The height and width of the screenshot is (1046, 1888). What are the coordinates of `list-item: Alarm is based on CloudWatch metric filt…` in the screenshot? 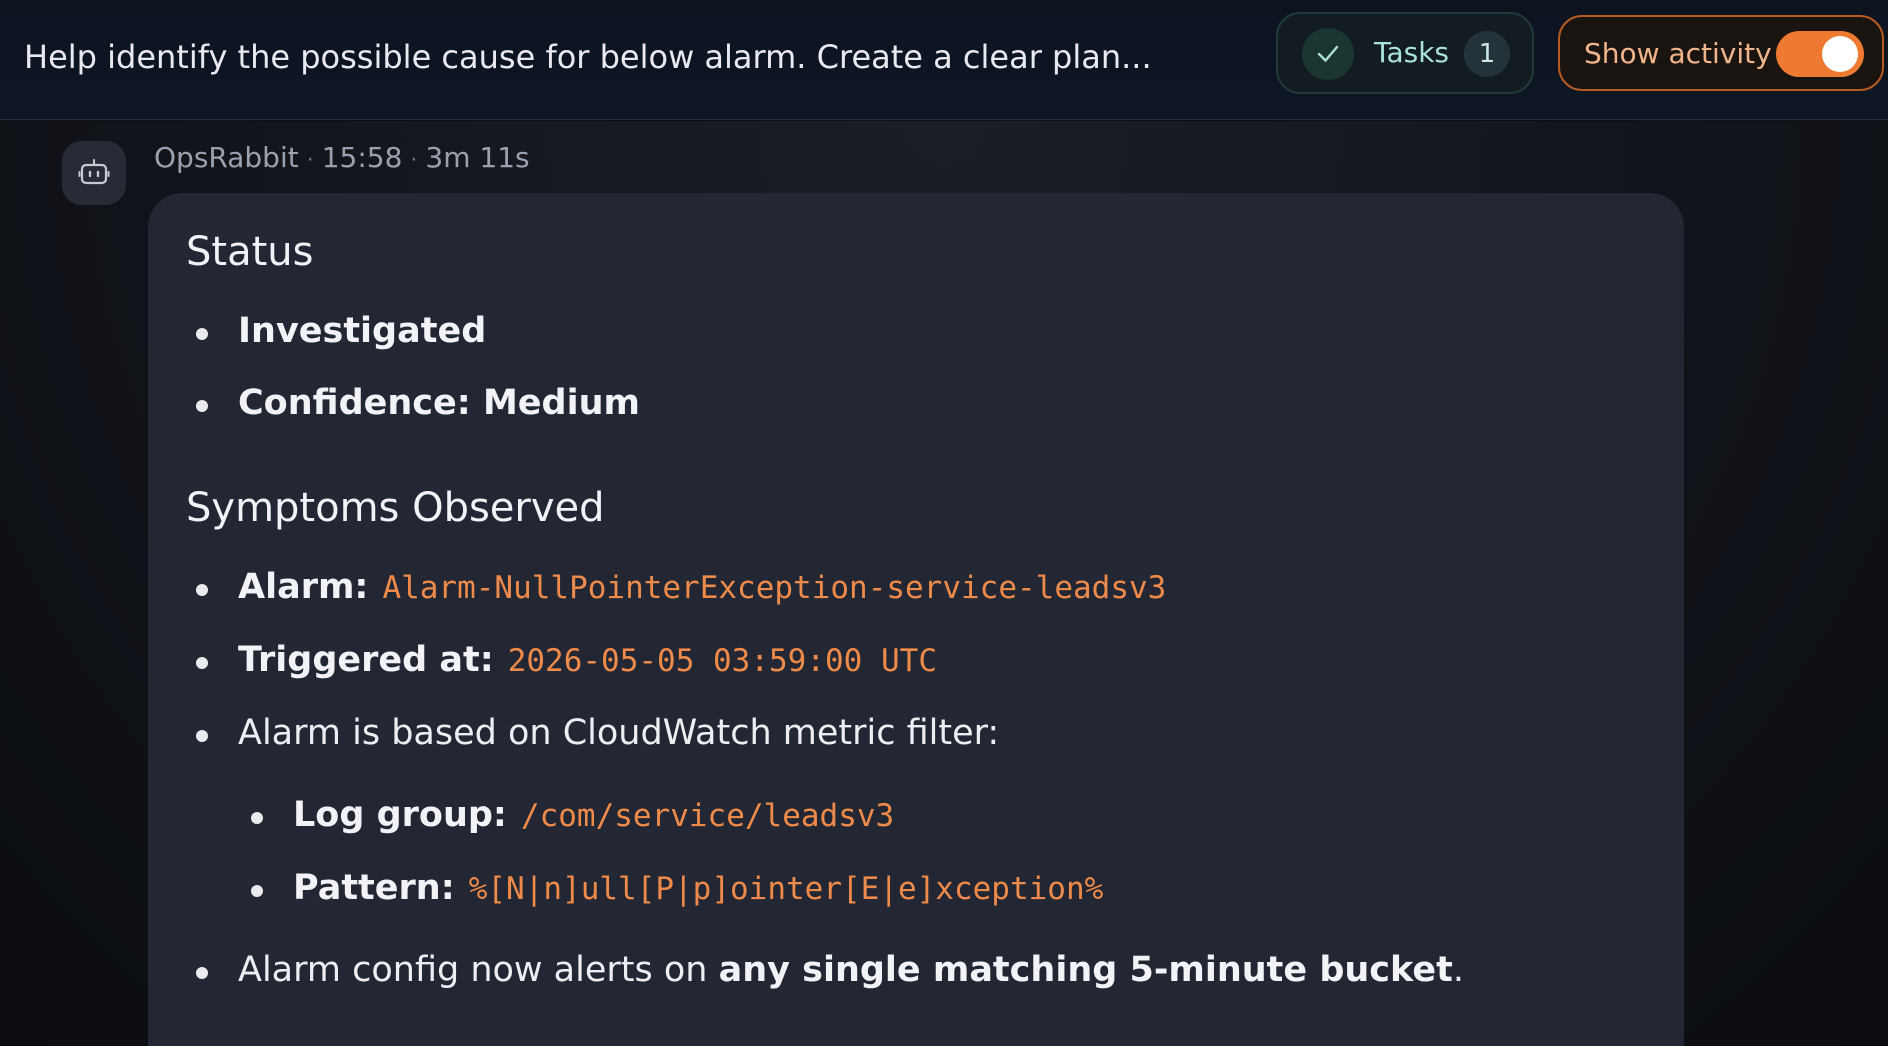 It's located at (598, 733).